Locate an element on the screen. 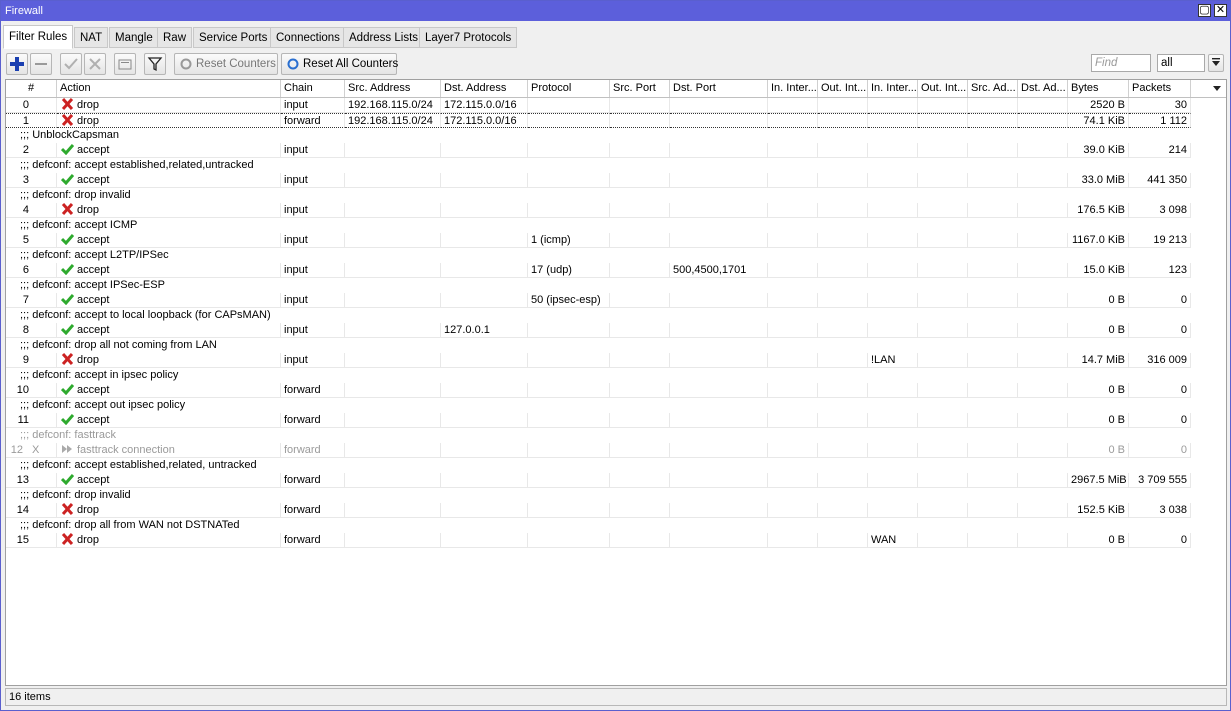  table-row: 8 accept input 127.0.0.1 0 B0 is located at coordinates (616, 330).